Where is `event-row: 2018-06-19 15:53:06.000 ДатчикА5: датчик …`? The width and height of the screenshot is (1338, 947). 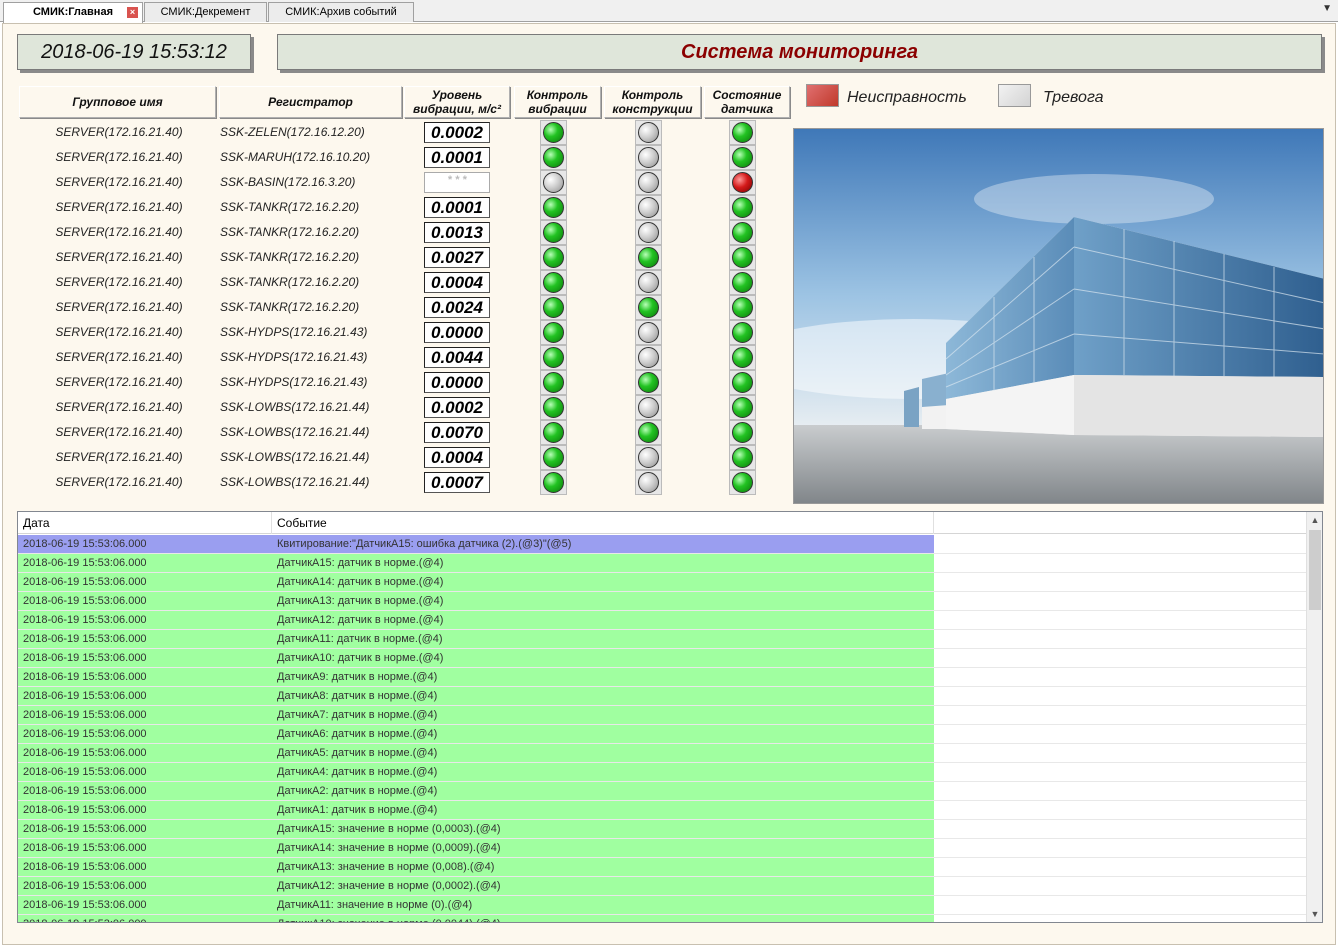
event-row: 2018-06-19 15:53:06.000 ДатчикА5: датчик … is located at coordinates (663, 753).